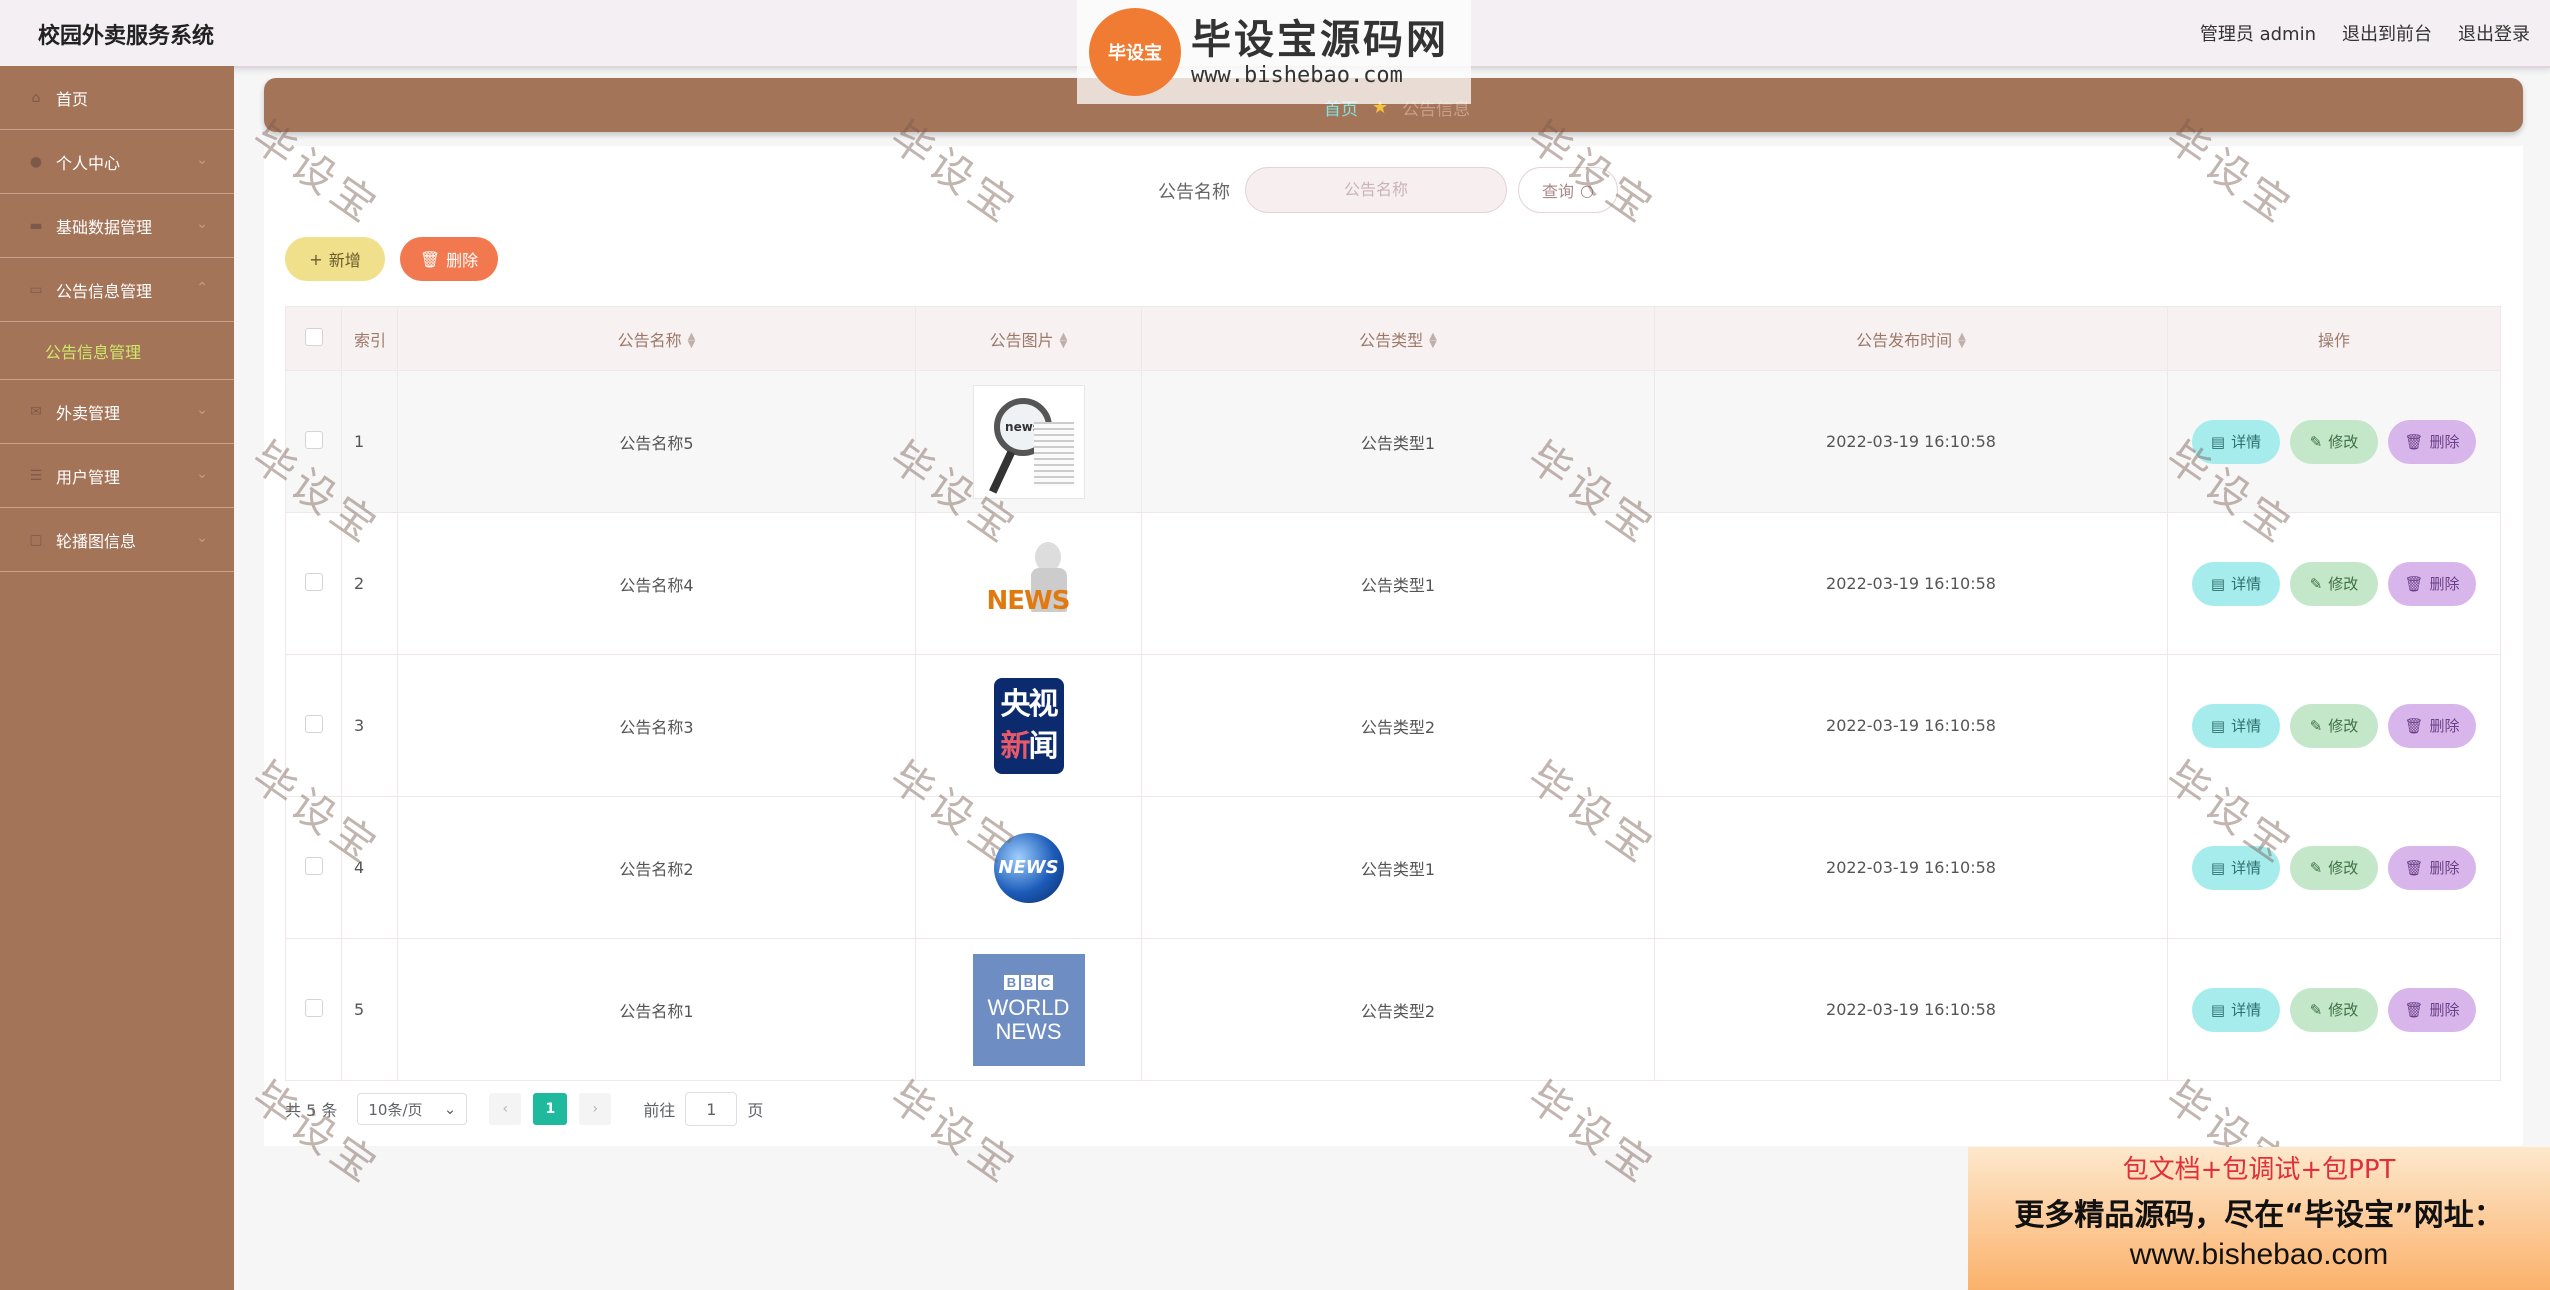  I want to click on select-all-checkbox, so click(313, 336).